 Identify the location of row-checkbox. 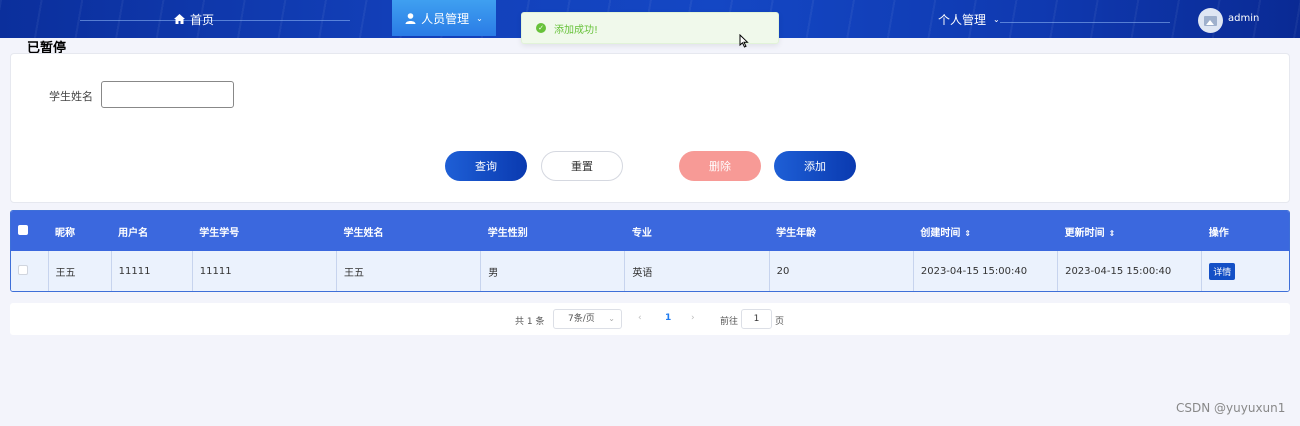
(23, 270).